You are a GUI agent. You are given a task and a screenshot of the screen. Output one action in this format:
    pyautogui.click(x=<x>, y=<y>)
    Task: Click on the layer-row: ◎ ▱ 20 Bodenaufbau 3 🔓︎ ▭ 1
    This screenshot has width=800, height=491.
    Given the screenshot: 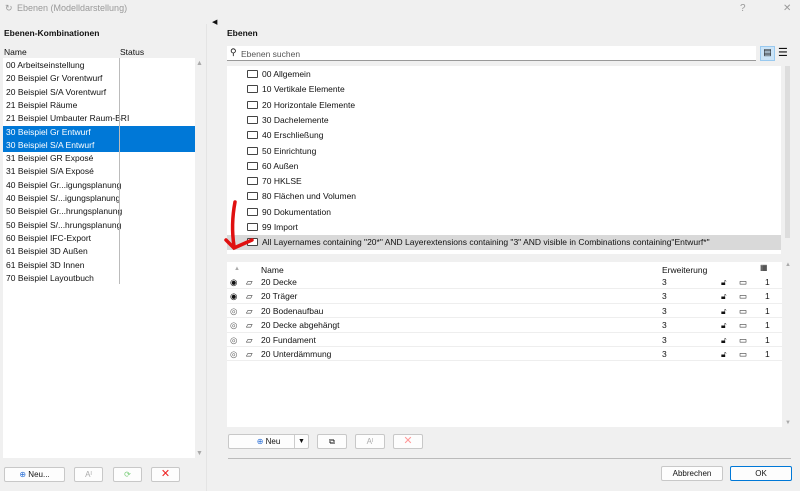 What is the action you would take?
    pyautogui.click(x=504, y=311)
    